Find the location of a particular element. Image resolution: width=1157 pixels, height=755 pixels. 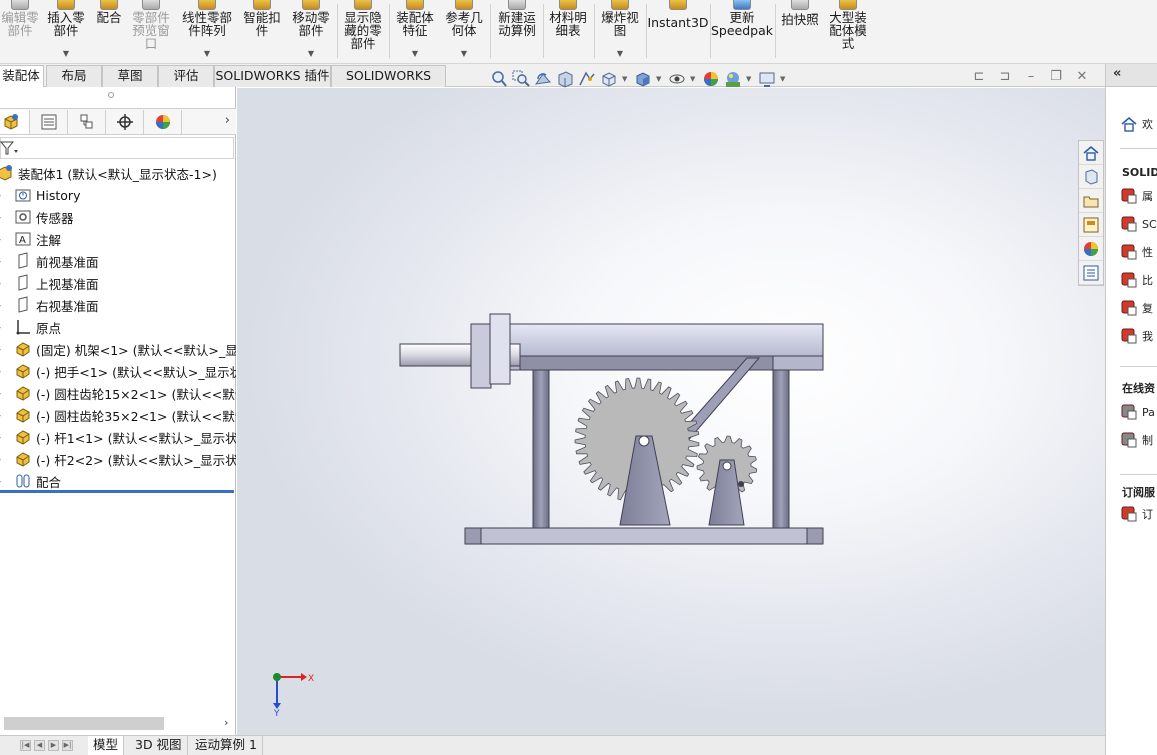

next-tab-icon: ▶ is located at coordinates (53, 745).